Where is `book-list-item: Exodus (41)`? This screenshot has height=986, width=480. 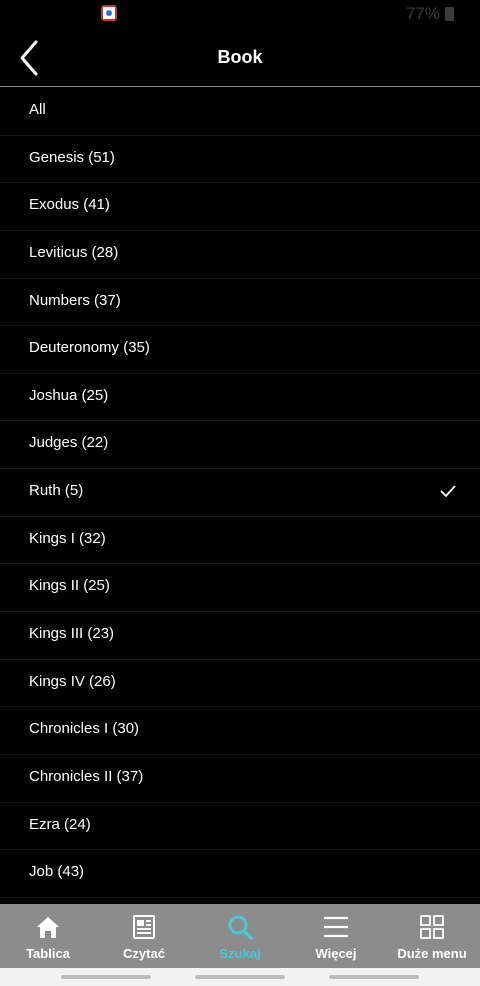
book-list-item: Exodus (41) is located at coordinates (240, 207).